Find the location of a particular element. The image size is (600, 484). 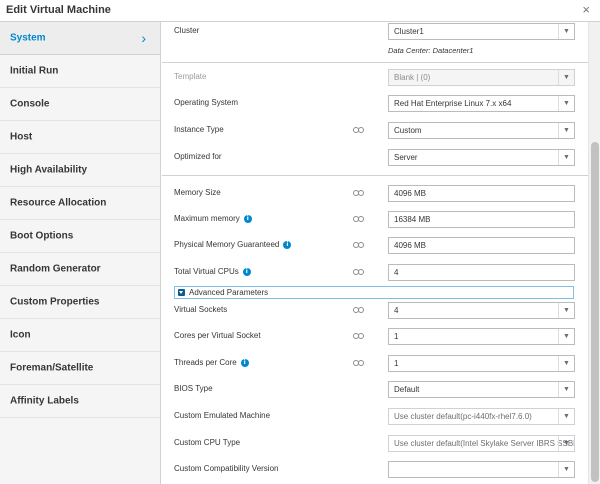

memory-size-label: Memory Size is located at coordinates (197, 192).